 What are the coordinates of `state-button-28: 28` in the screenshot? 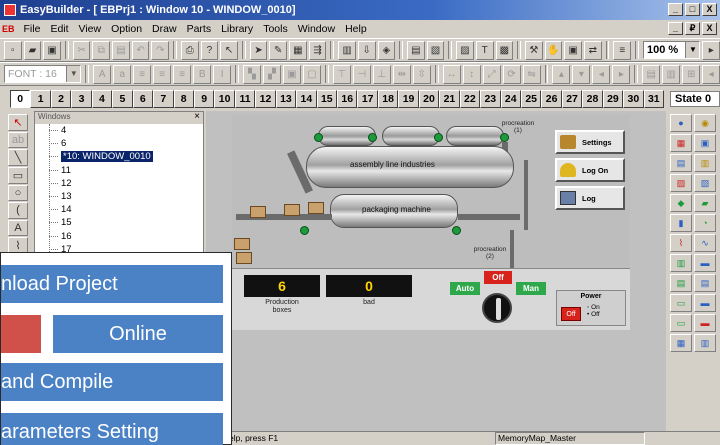 It's located at (592, 99).